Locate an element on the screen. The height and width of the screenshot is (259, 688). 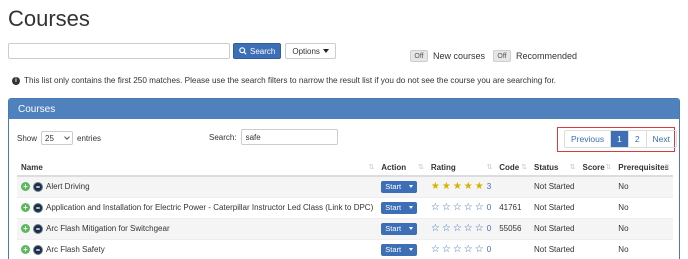
search-bar: Search Options is located at coordinates (172, 51).